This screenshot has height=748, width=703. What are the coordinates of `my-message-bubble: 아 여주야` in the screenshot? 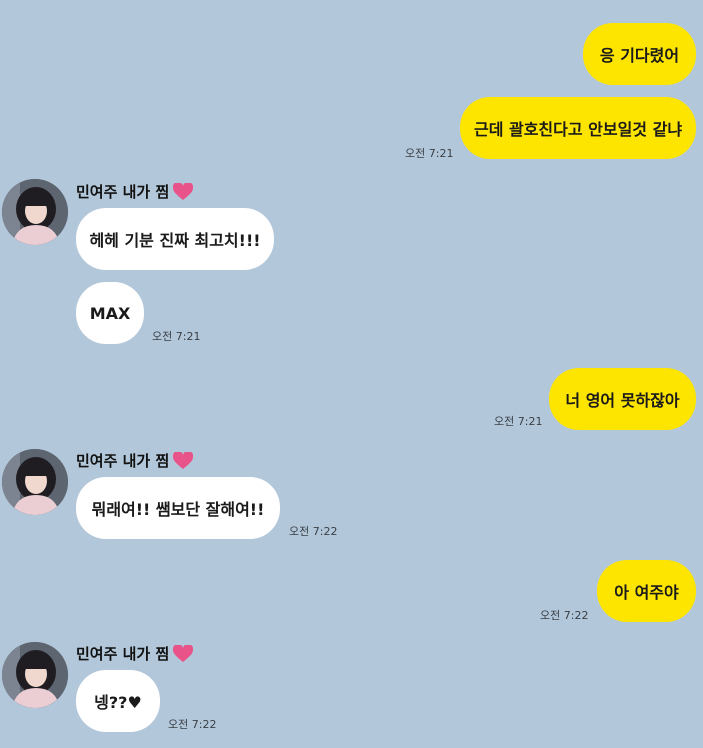 It's located at (646, 591).